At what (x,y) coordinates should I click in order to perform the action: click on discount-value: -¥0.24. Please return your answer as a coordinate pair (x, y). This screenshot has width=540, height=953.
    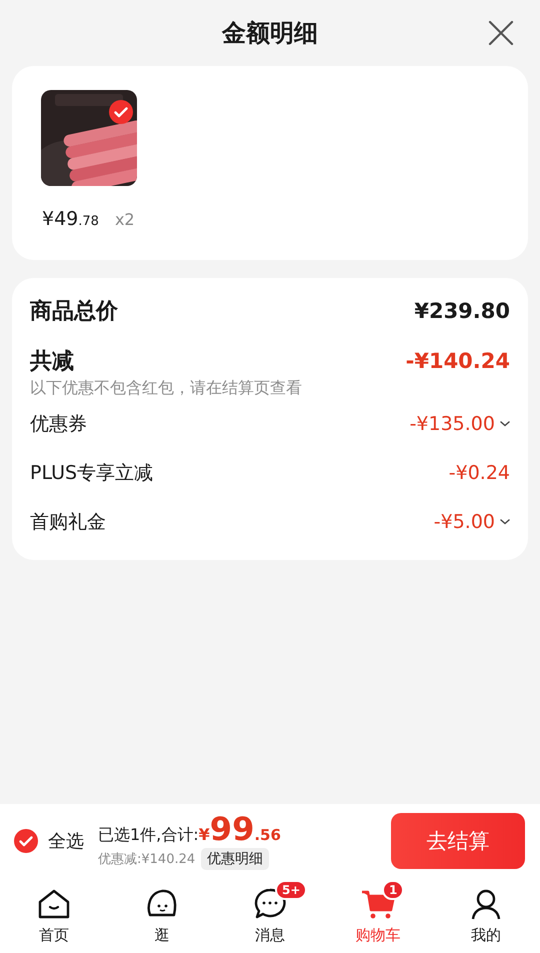
    Looking at the image, I should click on (479, 473).